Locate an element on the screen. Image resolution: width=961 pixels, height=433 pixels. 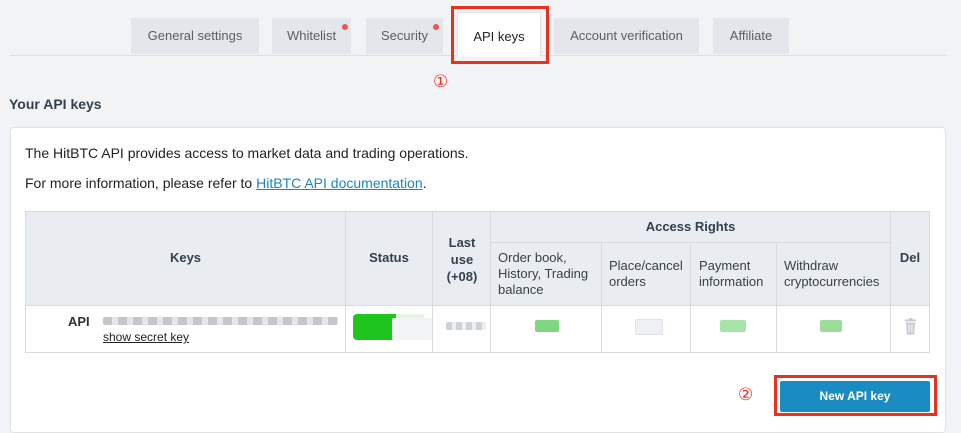
tab-label: Whitelist is located at coordinates (311, 35).